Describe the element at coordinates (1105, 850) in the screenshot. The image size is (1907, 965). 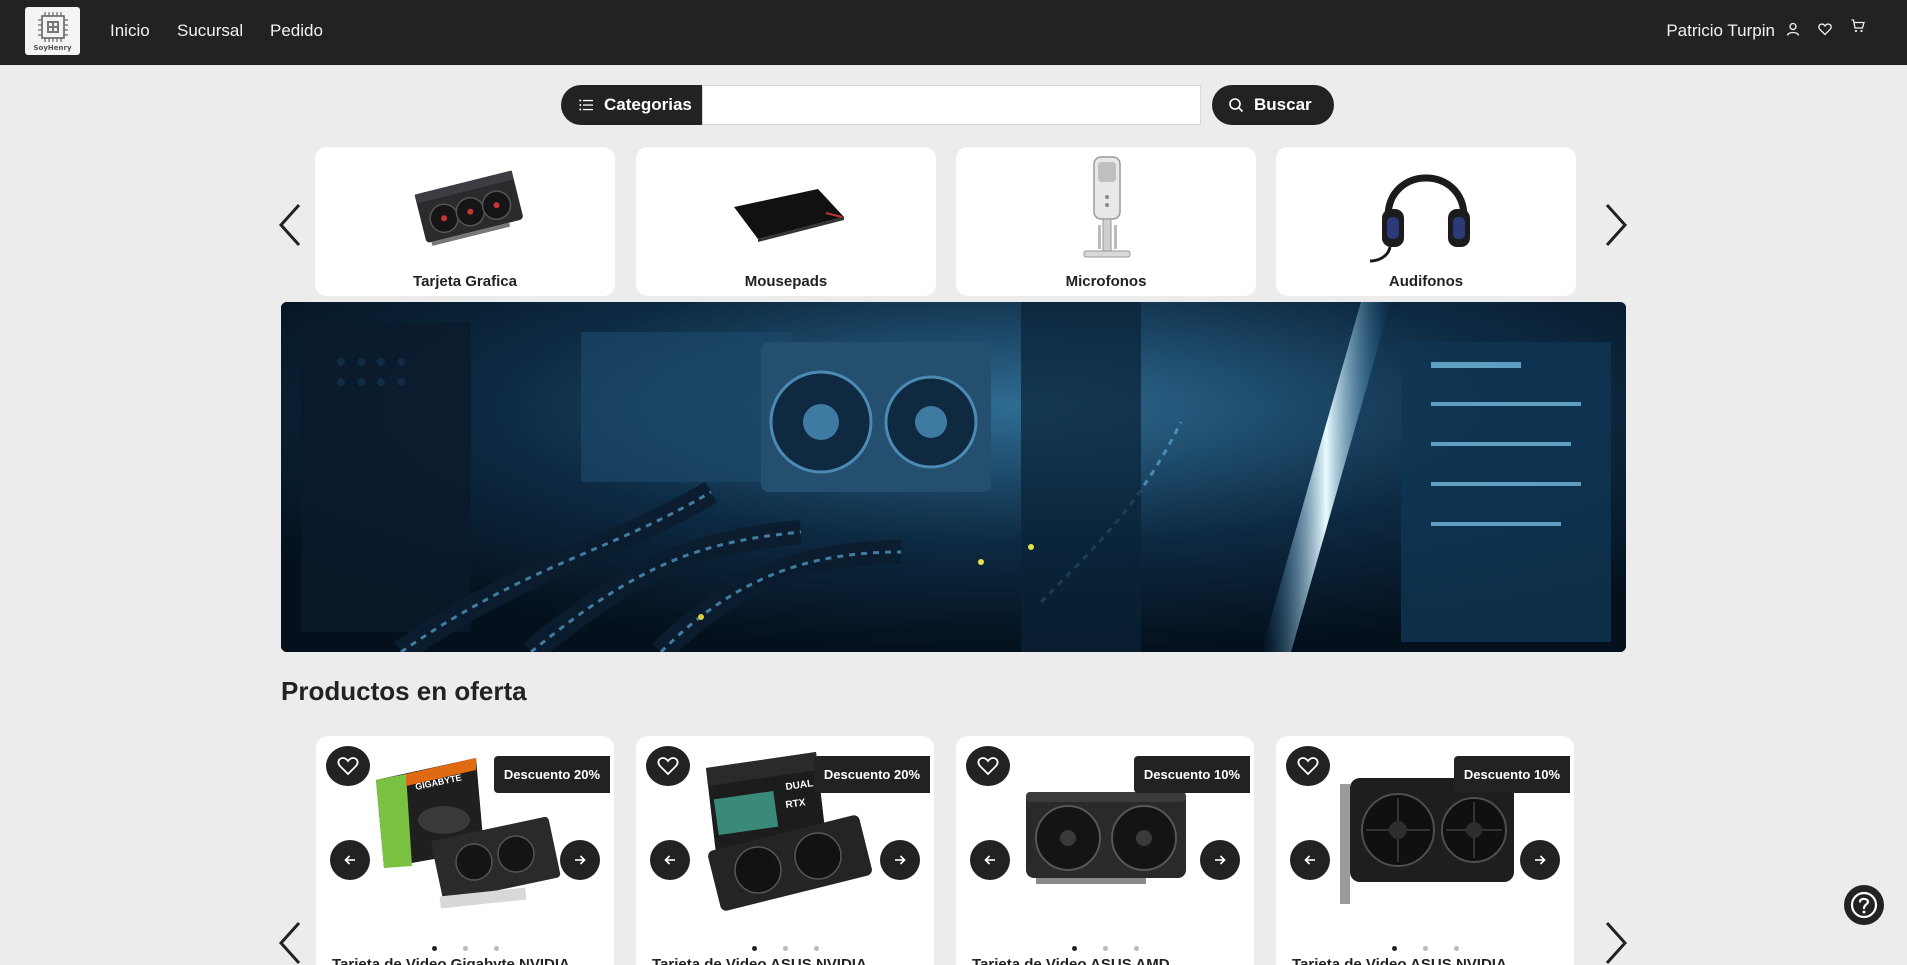
I see `product-card: Descuento 10% Tarjeta de Video ASUS AMD` at that location.